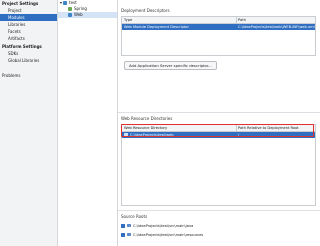  I want to click on source-root-item: C:\ideaProjects\test\src\main\java, so click(218, 226).